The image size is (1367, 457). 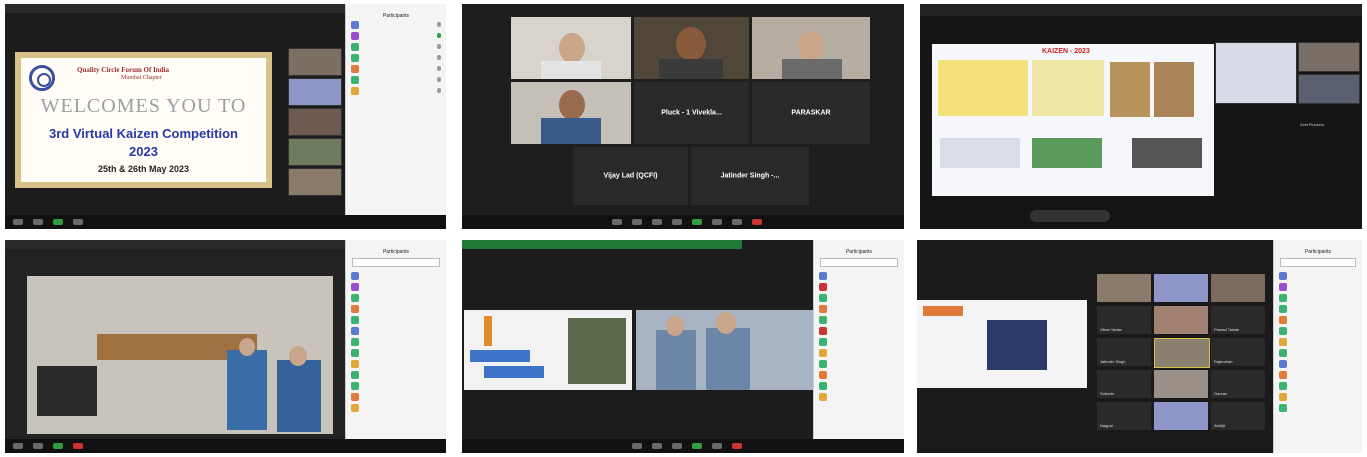 What do you see at coordinates (1238, 416) in the screenshot?
I see `video-tile: Abhijit` at bounding box center [1238, 416].